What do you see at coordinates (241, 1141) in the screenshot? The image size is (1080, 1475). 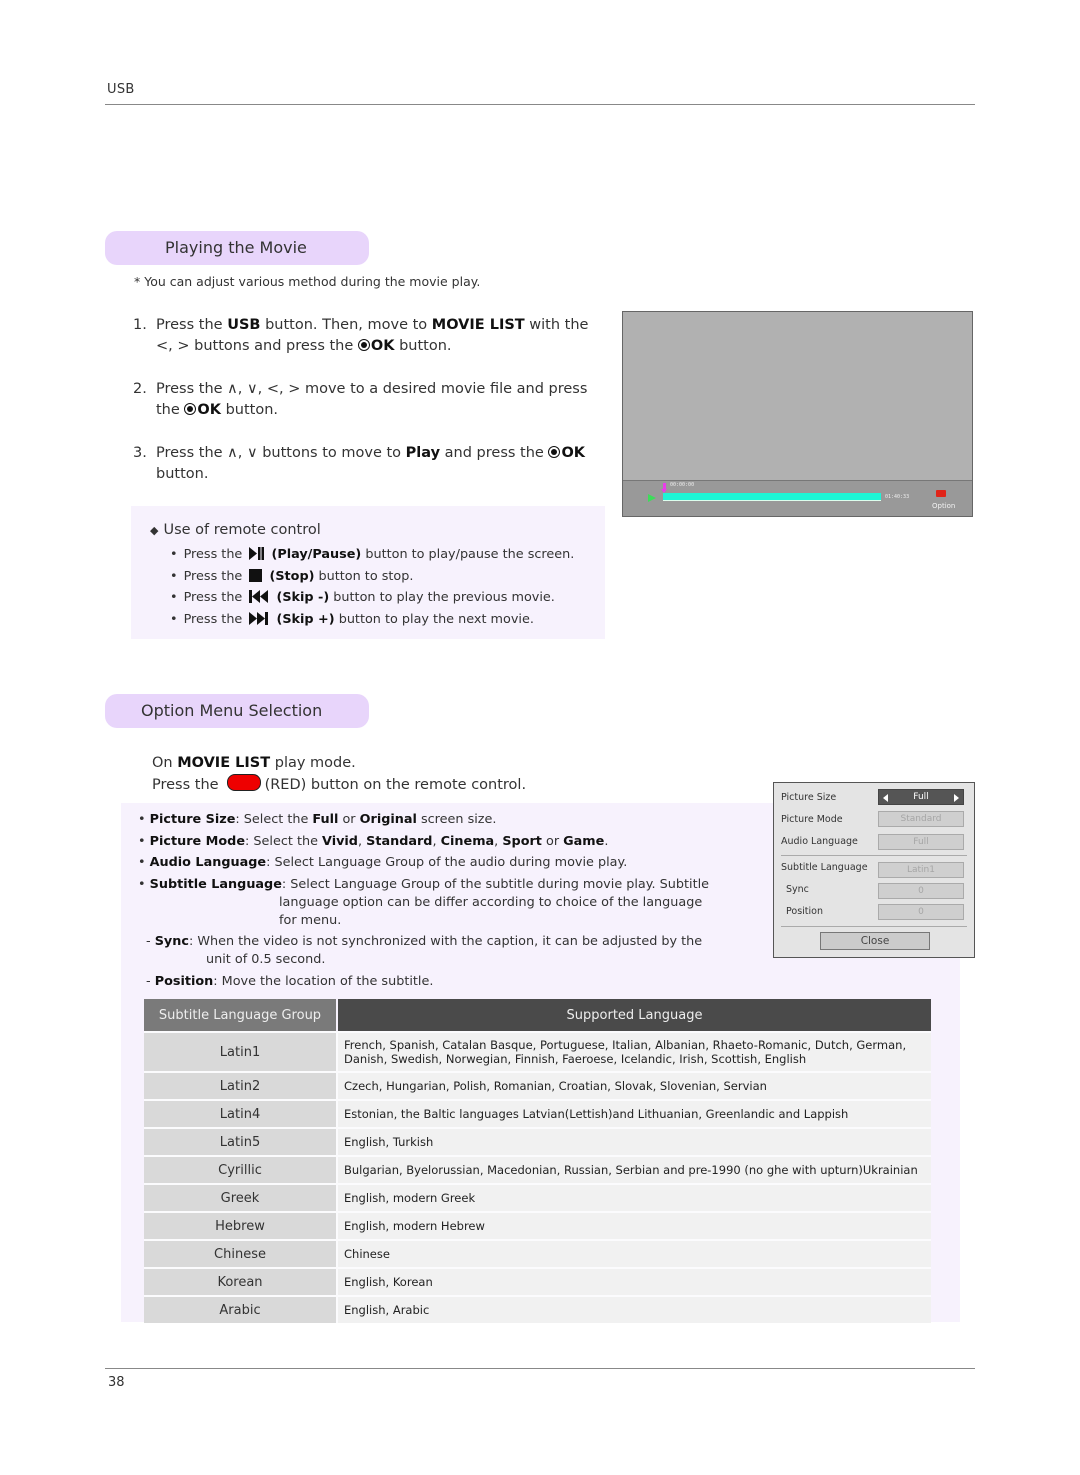 I see `group-cell: Latin5` at bounding box center [241, 1141].